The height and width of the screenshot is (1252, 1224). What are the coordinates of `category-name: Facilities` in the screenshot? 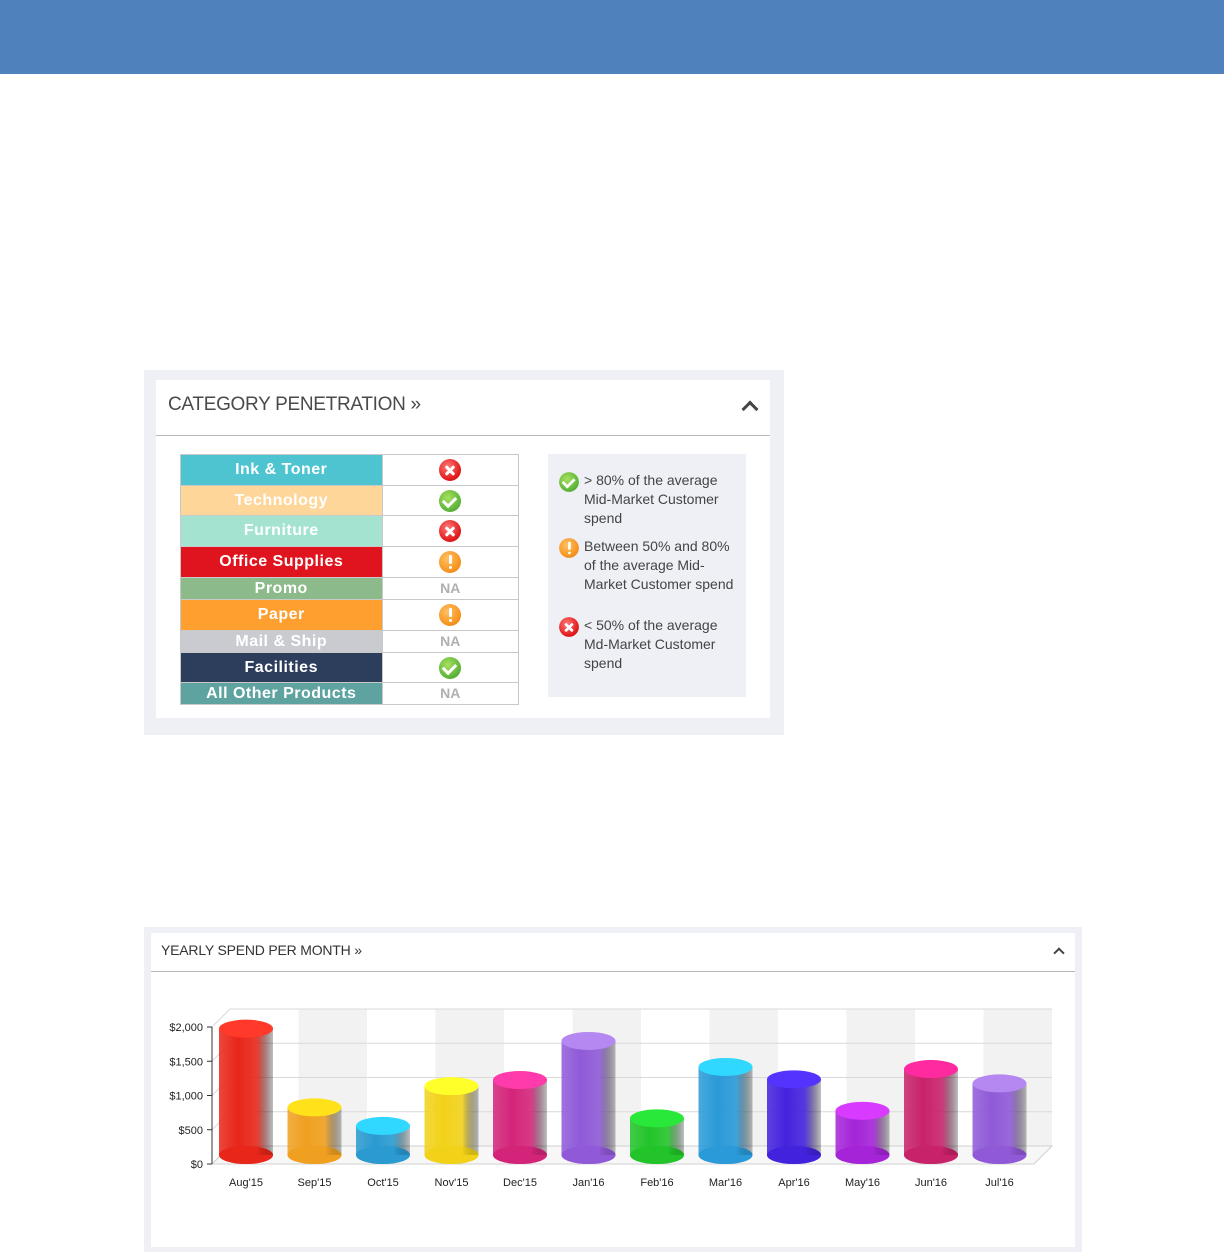 It's located at (281, 667).